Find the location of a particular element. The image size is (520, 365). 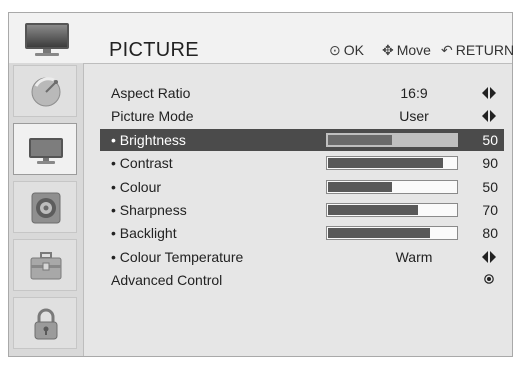

lock-icon is located at coordinates (46, 324).